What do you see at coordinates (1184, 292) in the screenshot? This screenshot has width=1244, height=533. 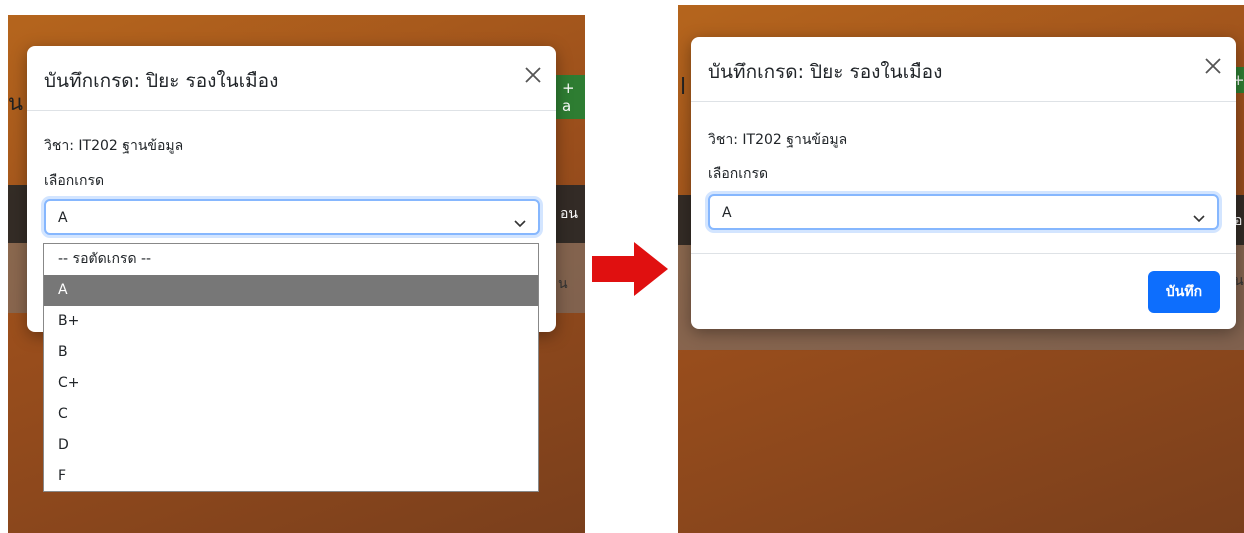 I see `save-button: บันทึก` at bounding box center [1184, 292].